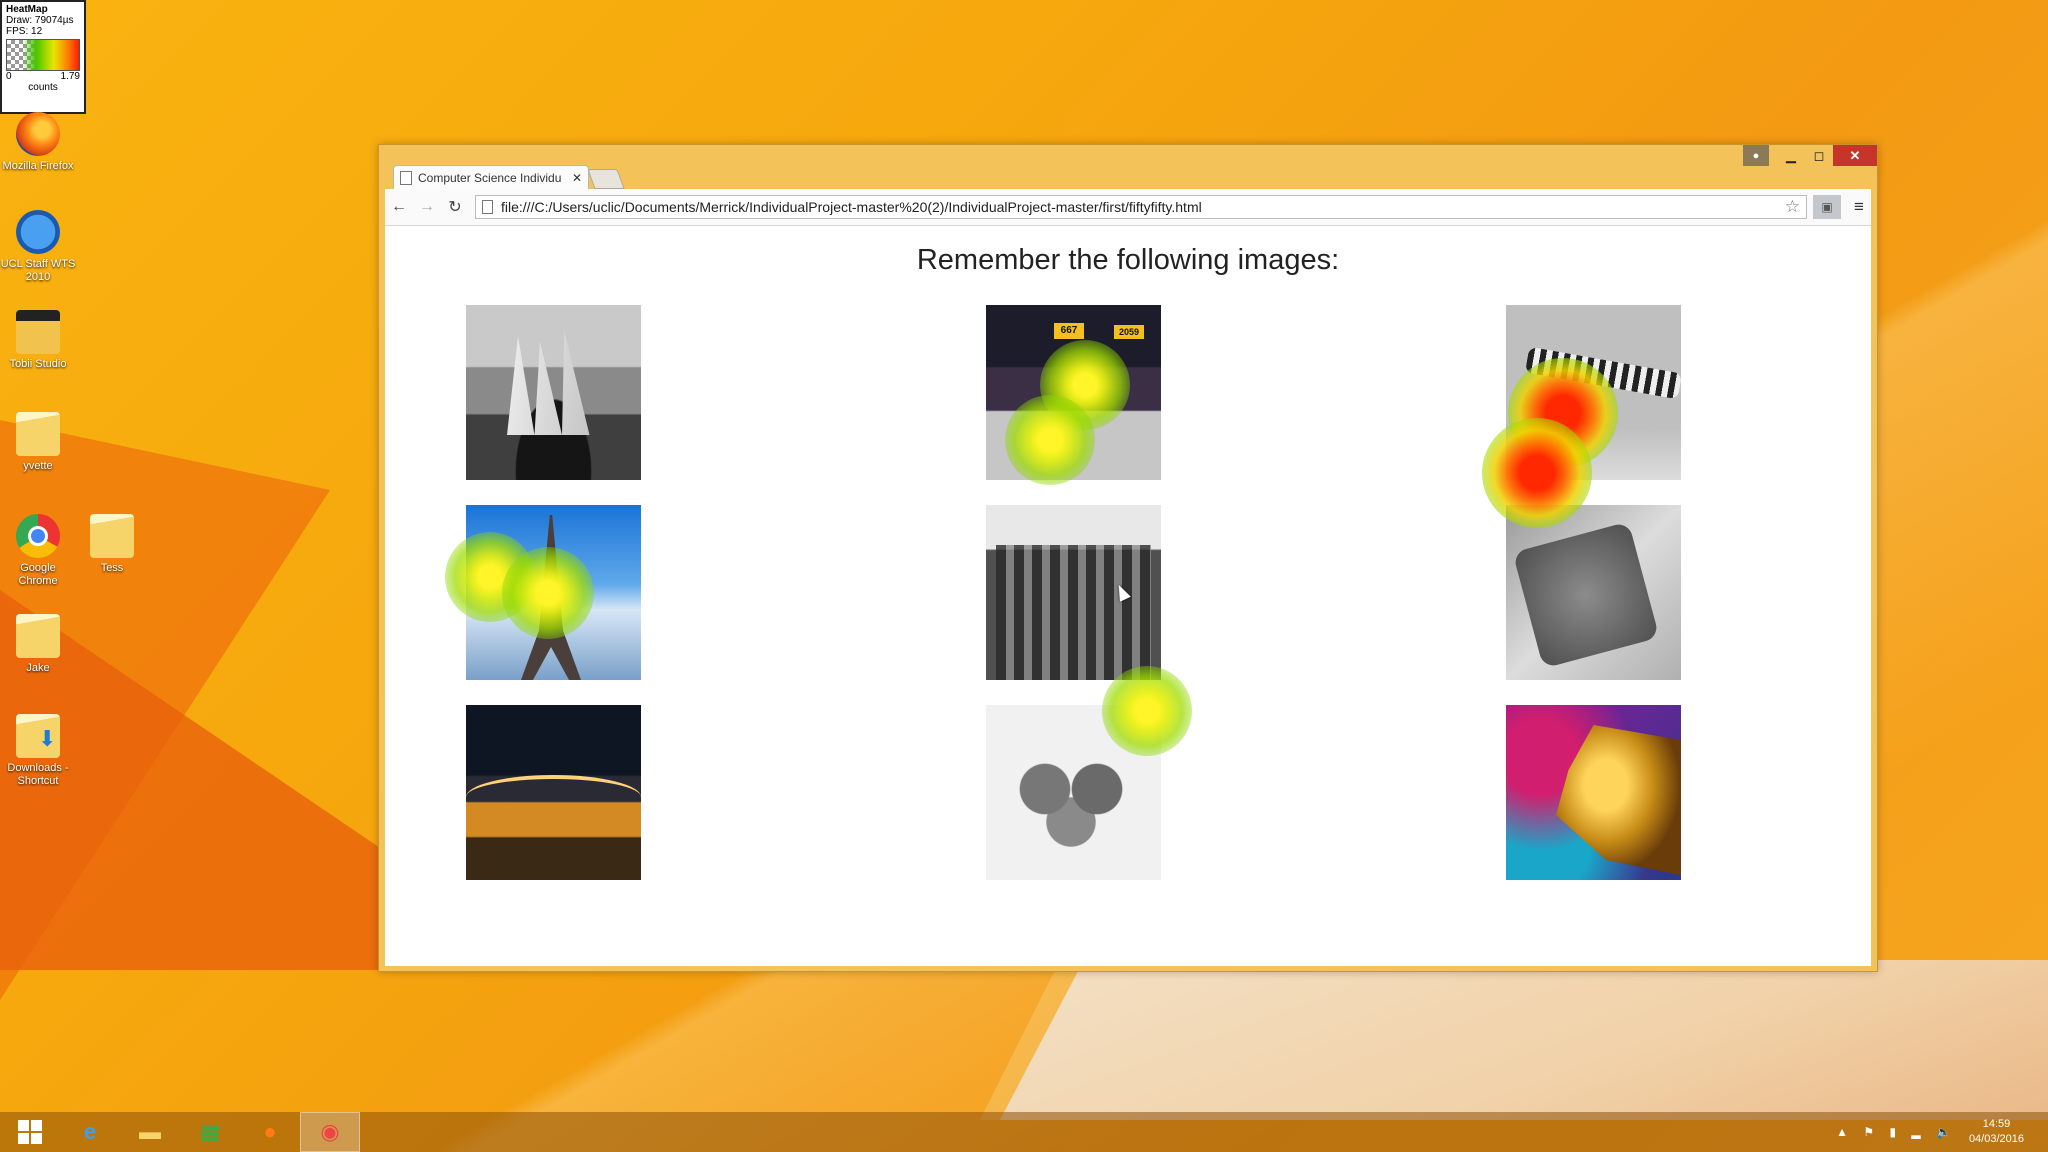  I want to click on image-striped-pole, so click(1593, 392).